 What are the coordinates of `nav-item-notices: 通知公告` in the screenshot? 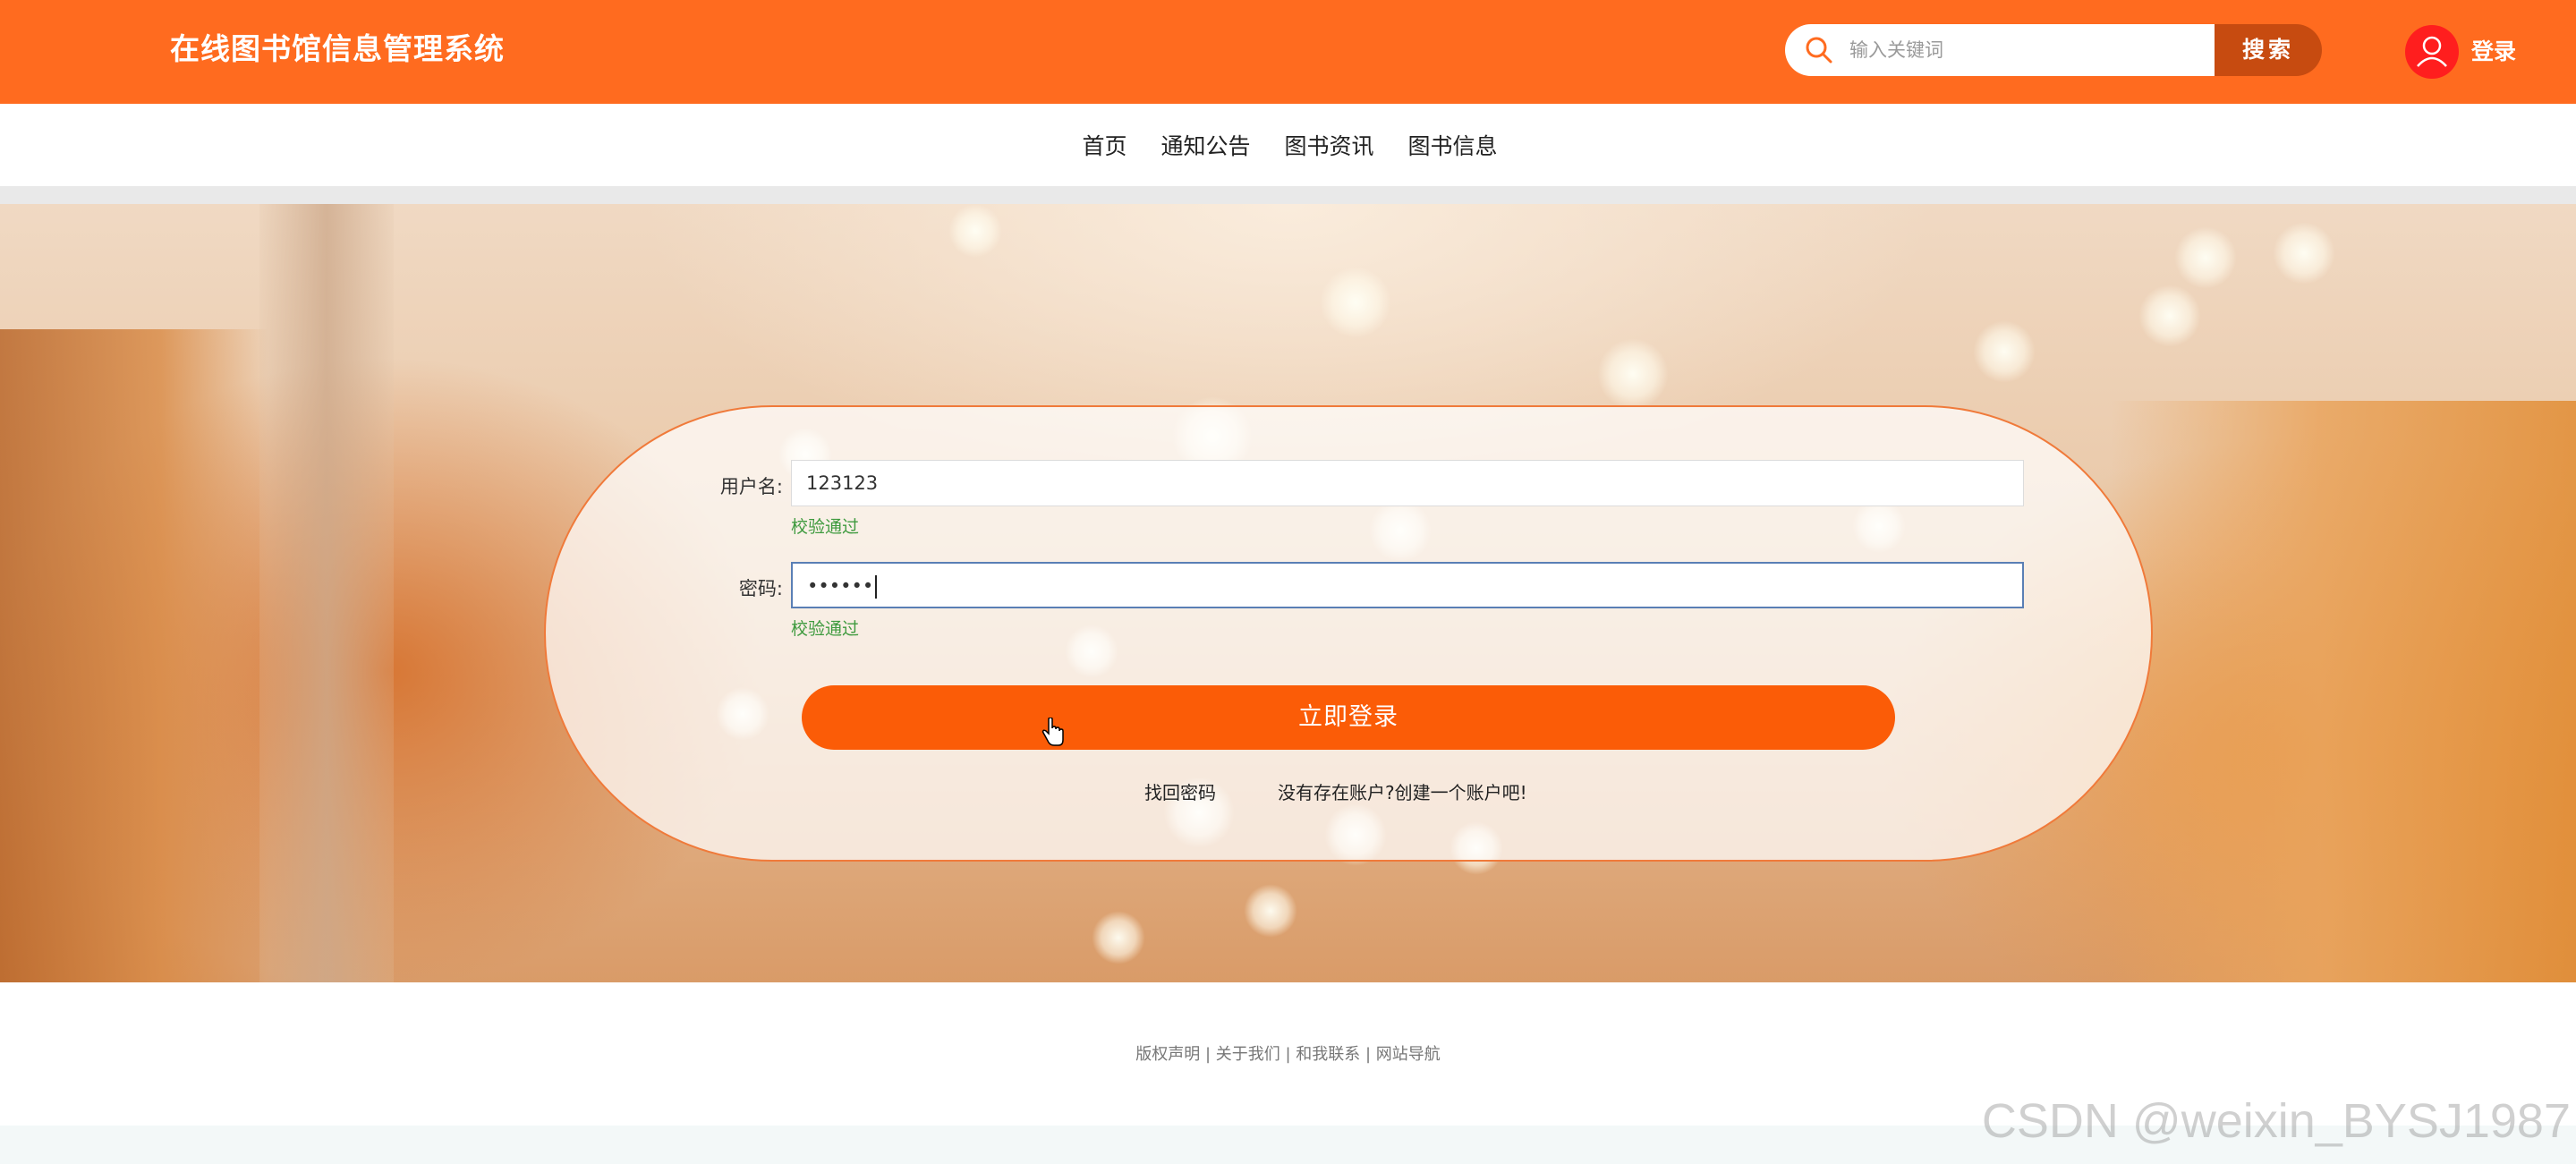 It's located at (1205, 145).